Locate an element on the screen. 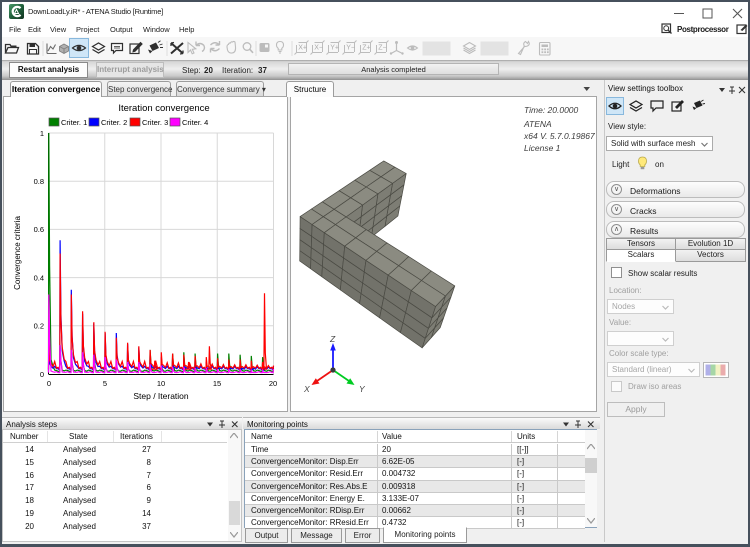 The image size is (750, 547). svg-text: Criter. 2 is located at coordinates (114, 122).